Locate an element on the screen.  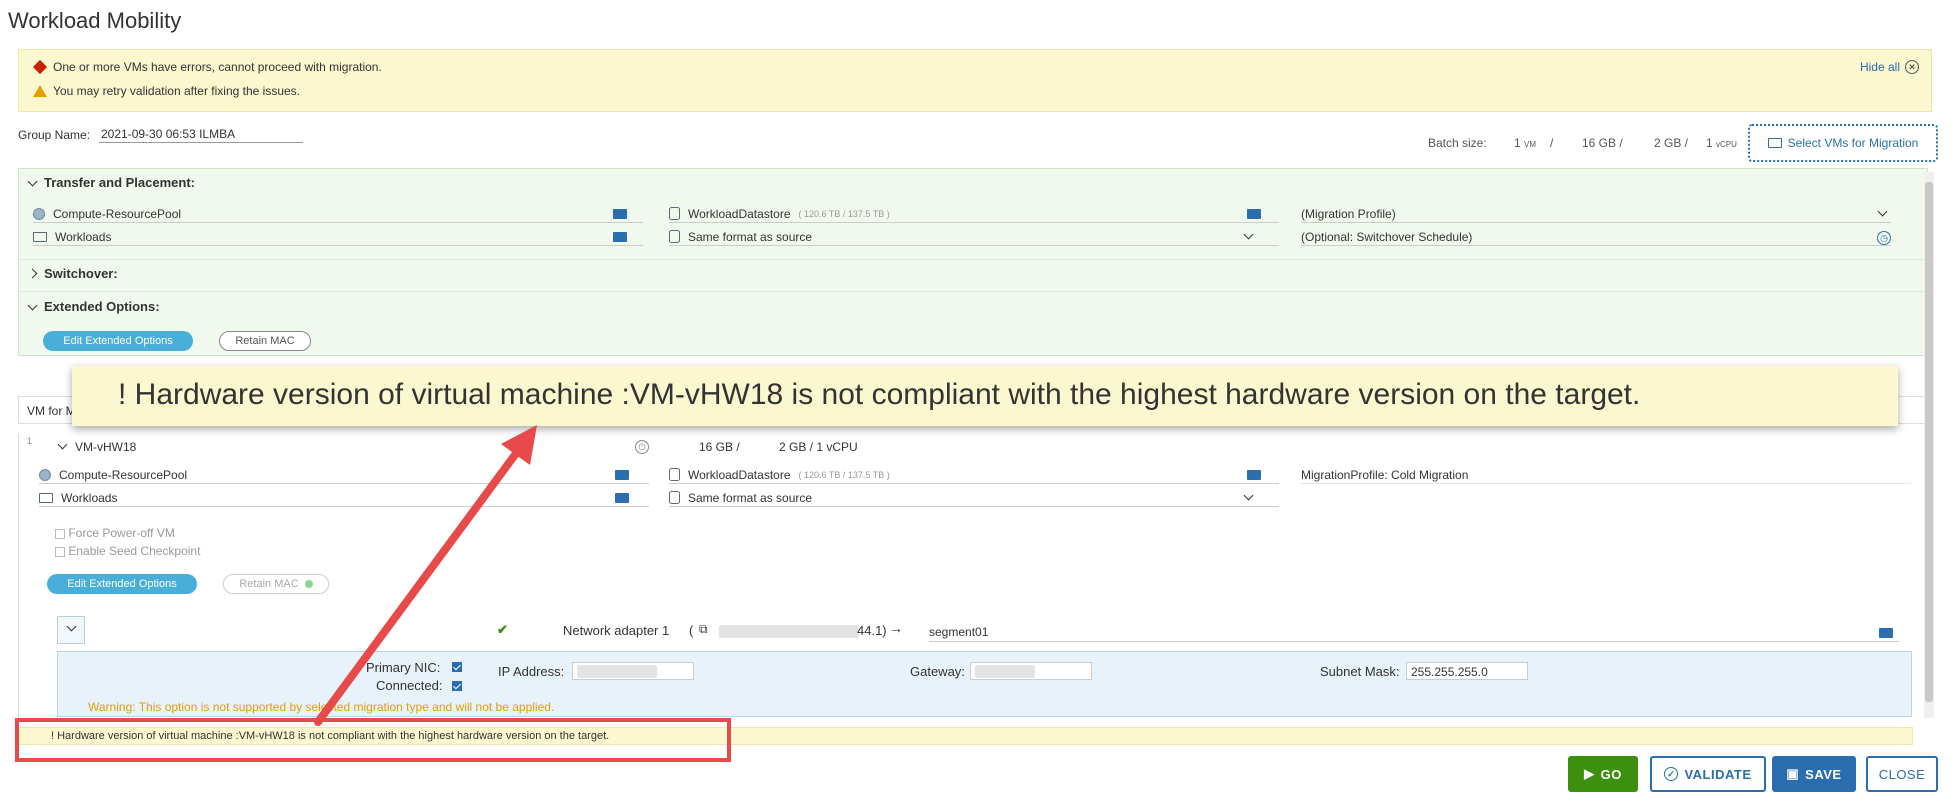
save-label: SAVE is located at coordinates (1823, 774).